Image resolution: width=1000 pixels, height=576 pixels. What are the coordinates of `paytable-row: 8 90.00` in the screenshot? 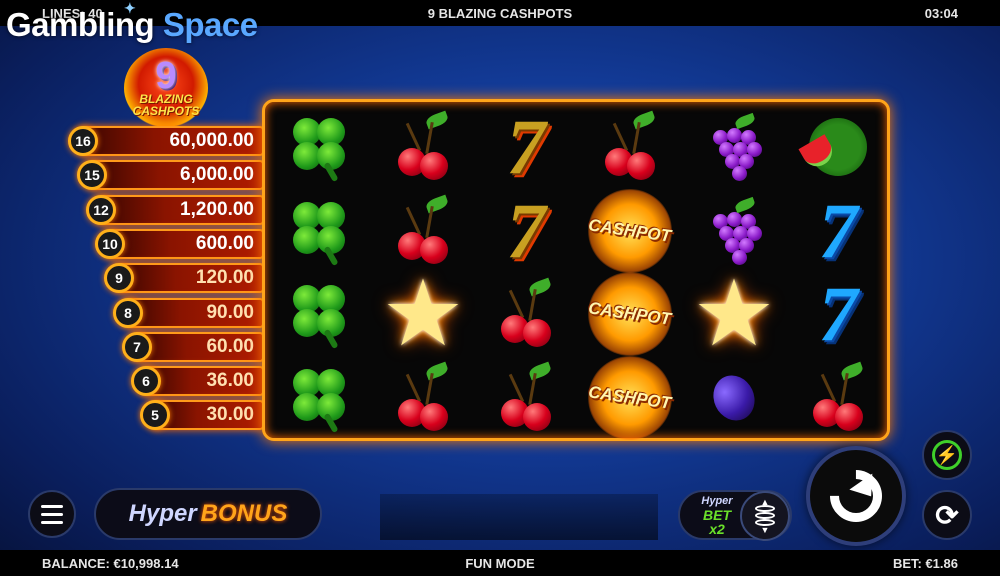 It's located at (188, 313).